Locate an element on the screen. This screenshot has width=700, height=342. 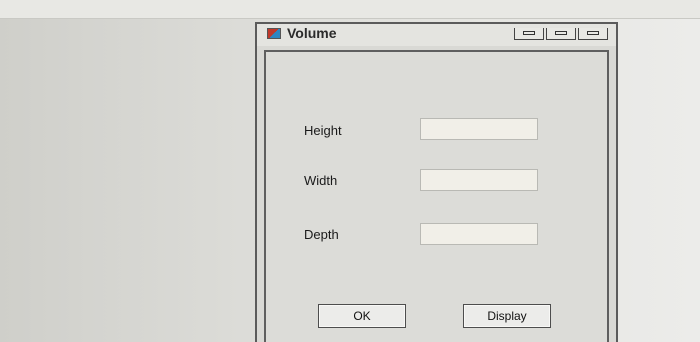
window-controls is located at coordinates (561, 34).